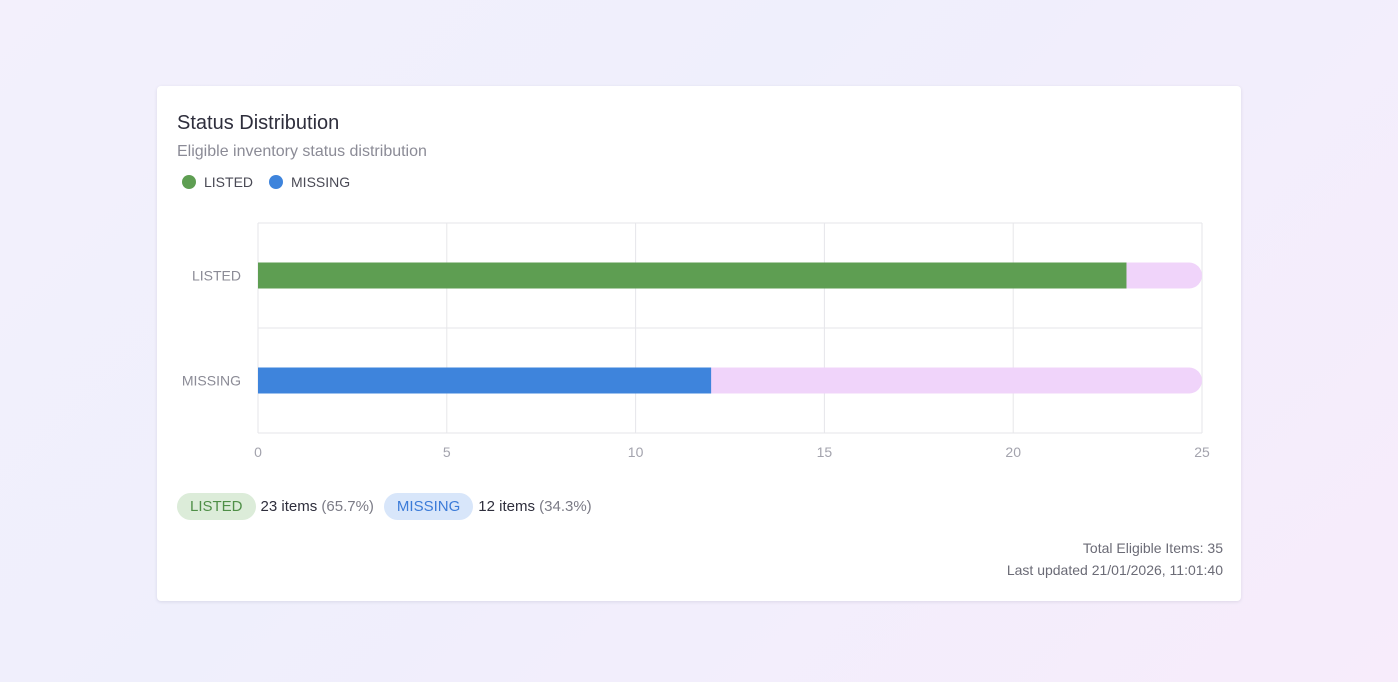 The image size is (1398, 682). I want to click on missing-percent: (34.3%), so click(565, 506).